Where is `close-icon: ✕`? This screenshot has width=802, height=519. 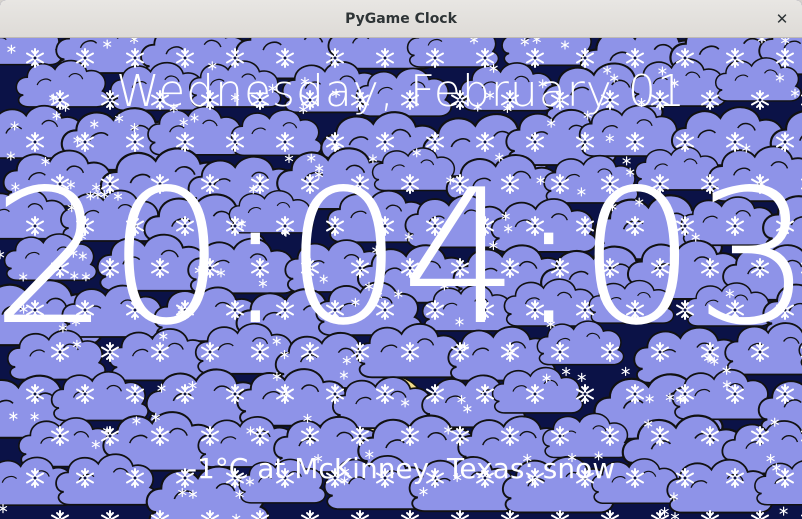 close-icon: ✕ is located at coordinates (782, 19).